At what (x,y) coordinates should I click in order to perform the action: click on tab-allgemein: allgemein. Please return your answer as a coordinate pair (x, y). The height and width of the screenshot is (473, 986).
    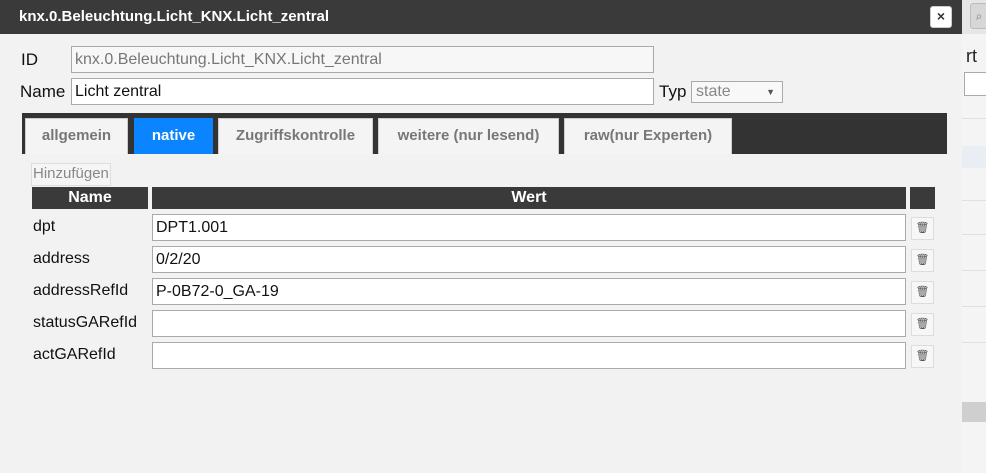
    Looking at the image, I should click on (76, 136).